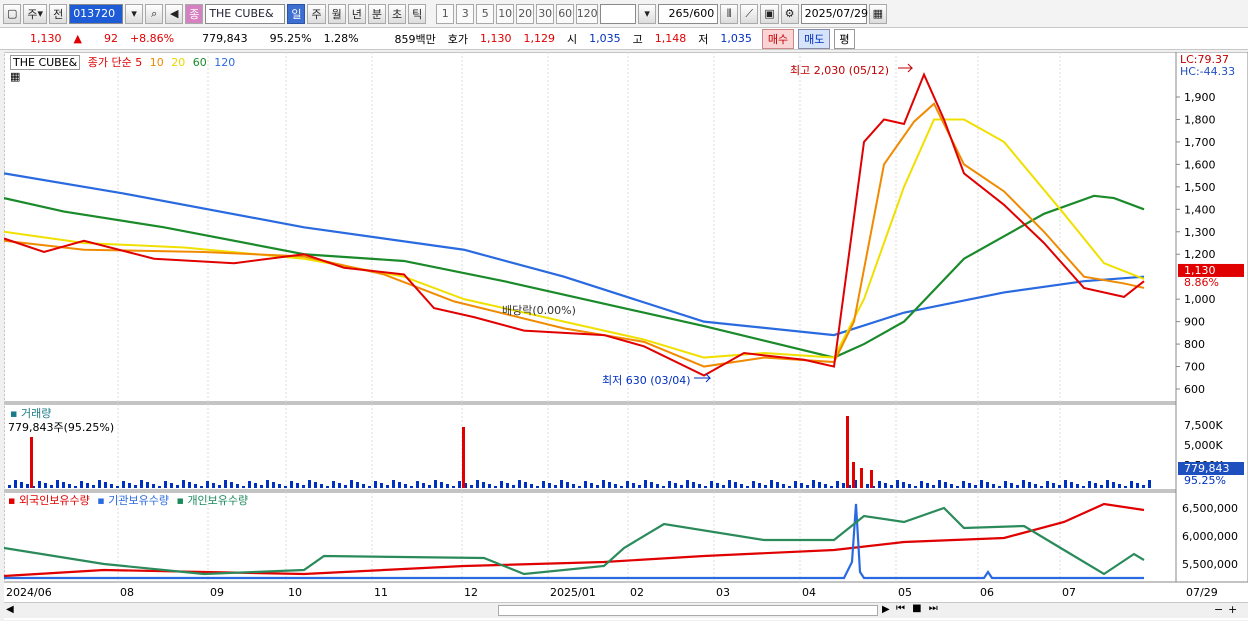  I want to click on save-icon: ▣, so click(769, 13).